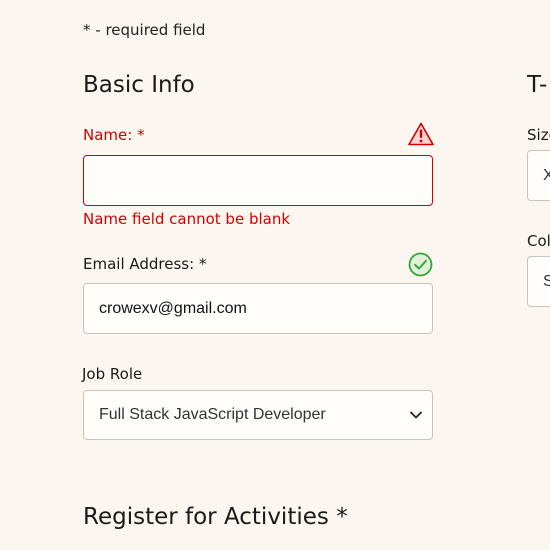  Describe the element at coordinates (202, 264) in the screenshot. I see `email-required-mark: *` at that location.